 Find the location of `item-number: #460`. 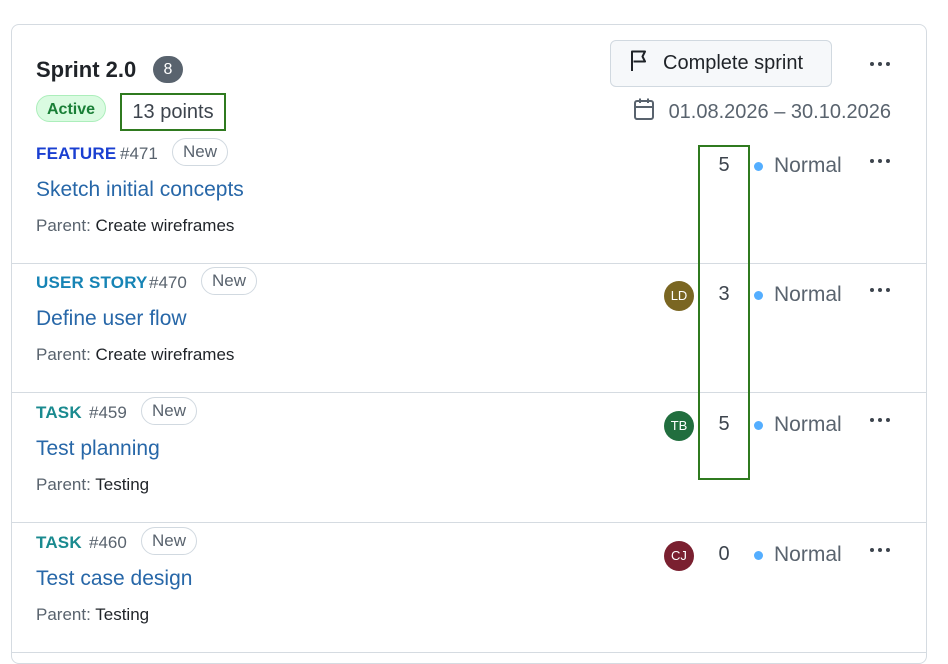

item-number: #460 is located at coordinates (108, 542).